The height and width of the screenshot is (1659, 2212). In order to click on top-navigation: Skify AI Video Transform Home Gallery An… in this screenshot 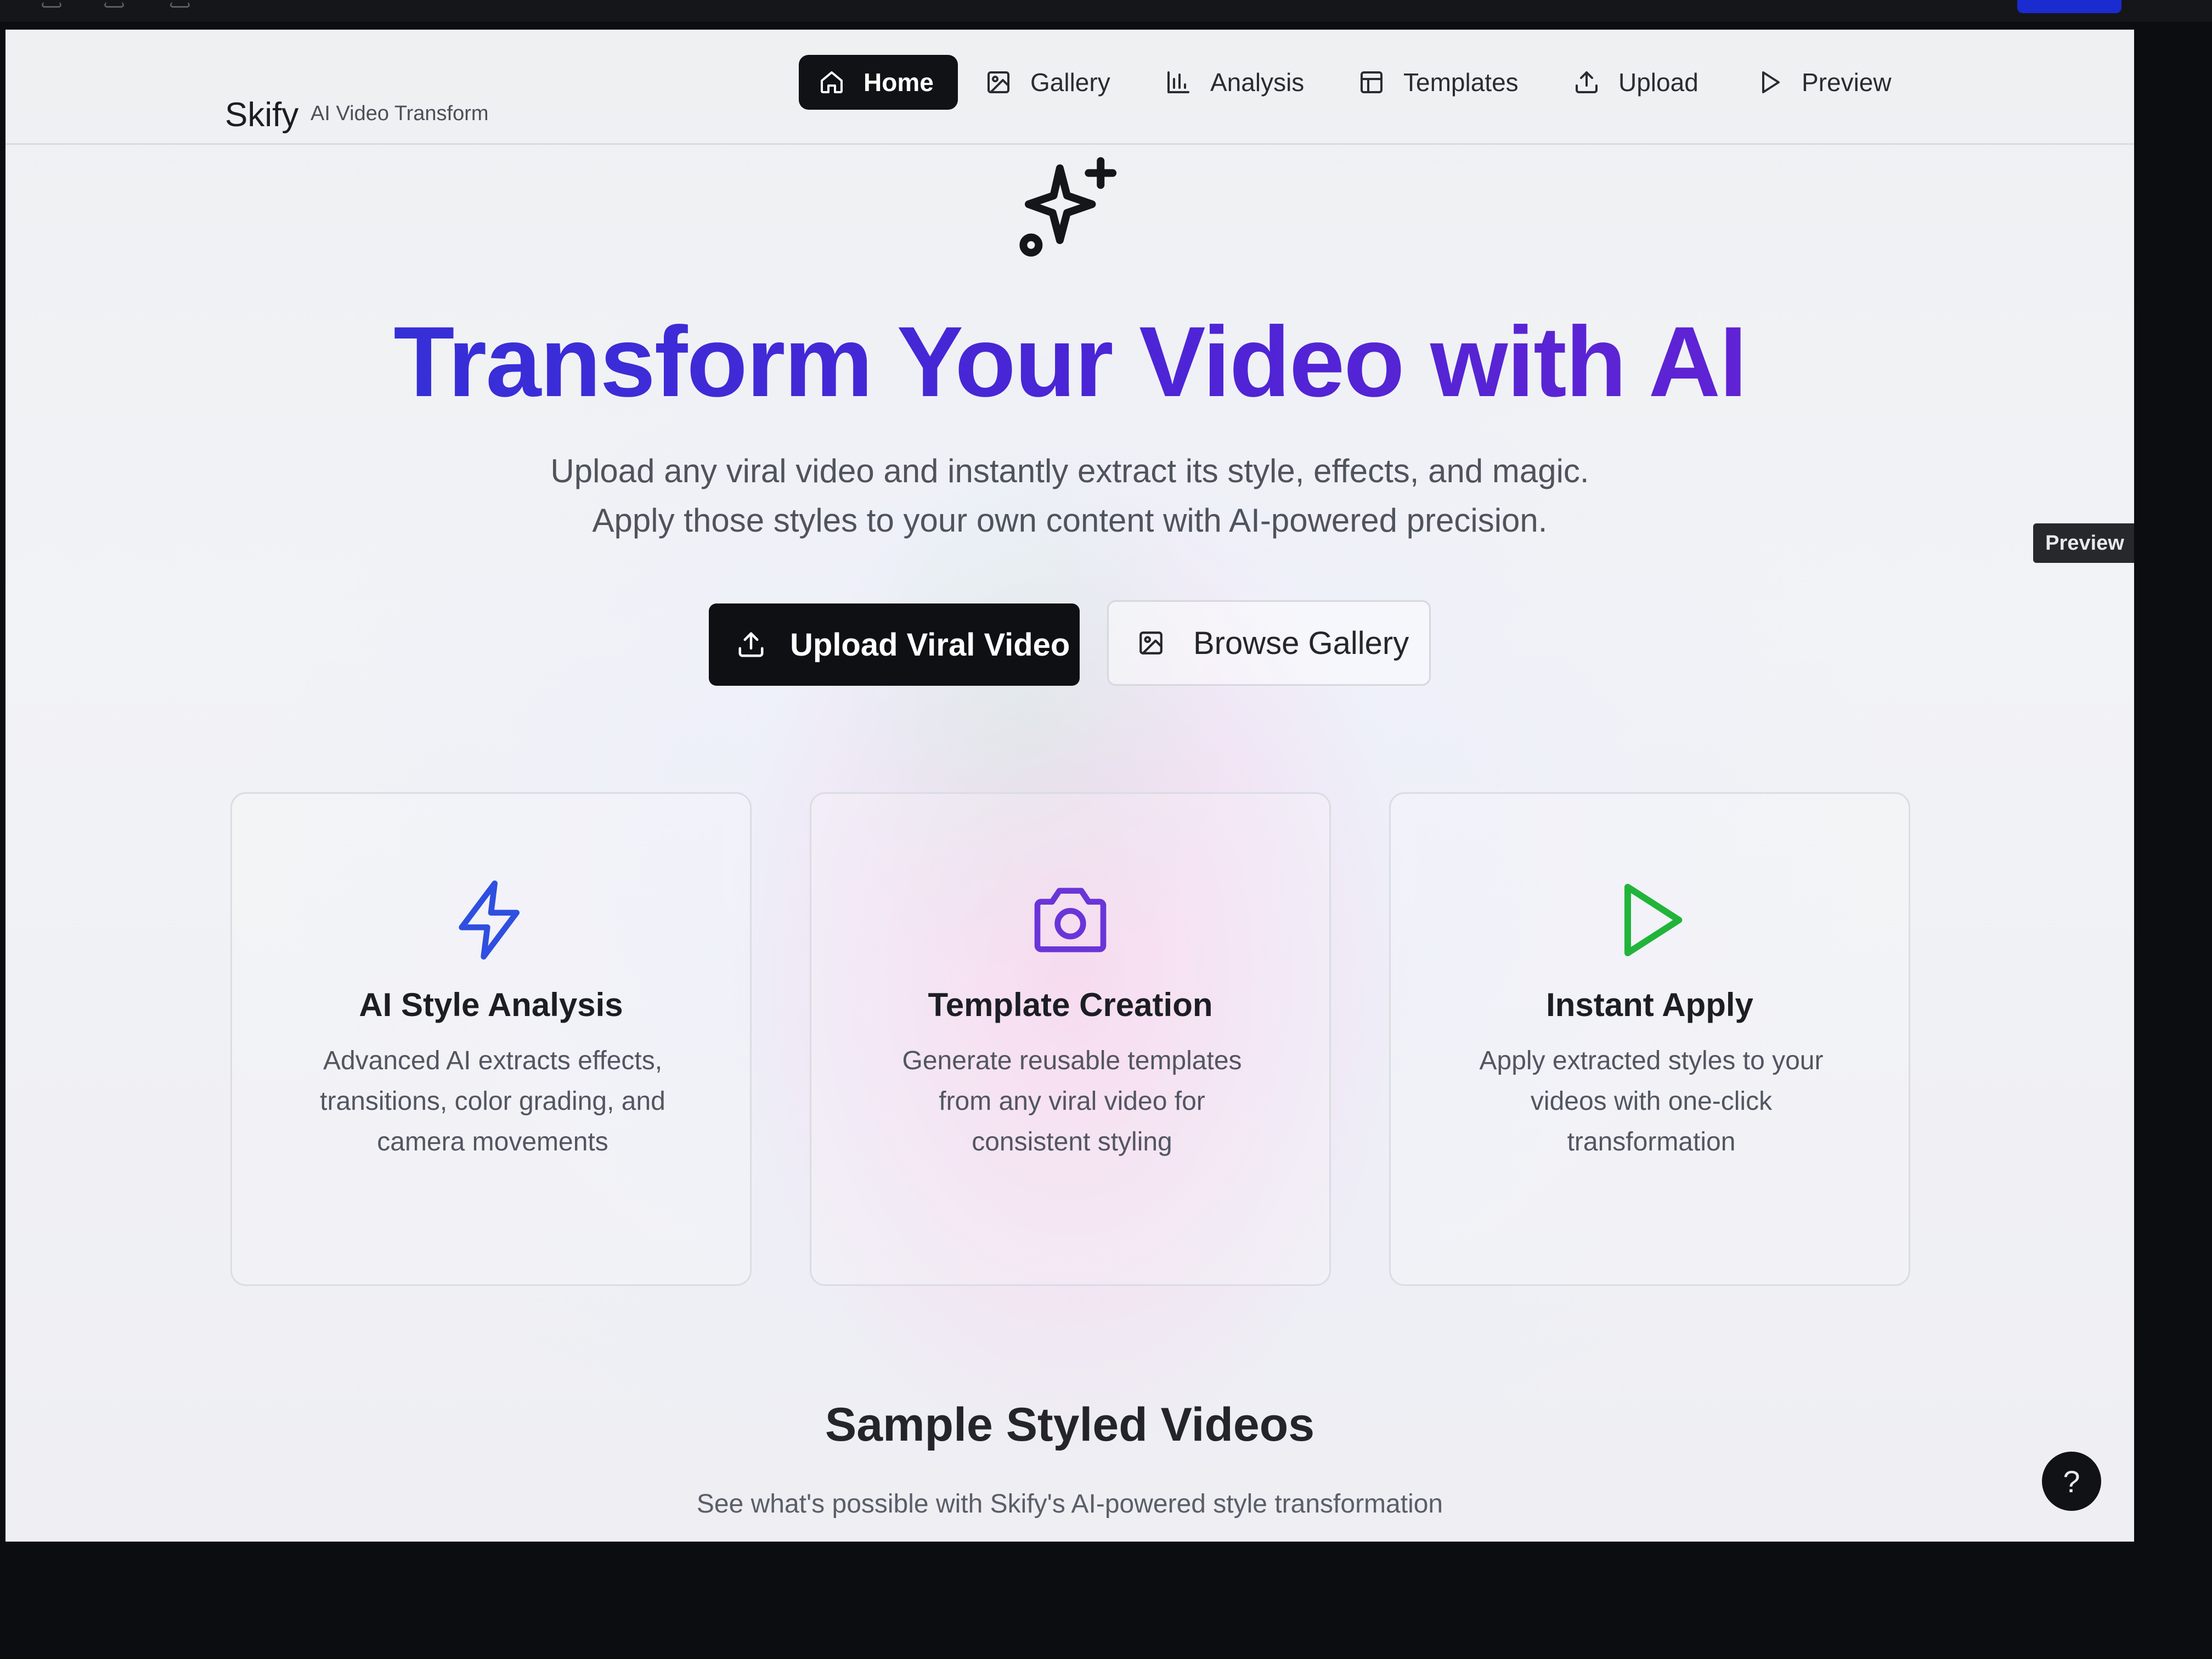, I will do `click(1069, 87)`.